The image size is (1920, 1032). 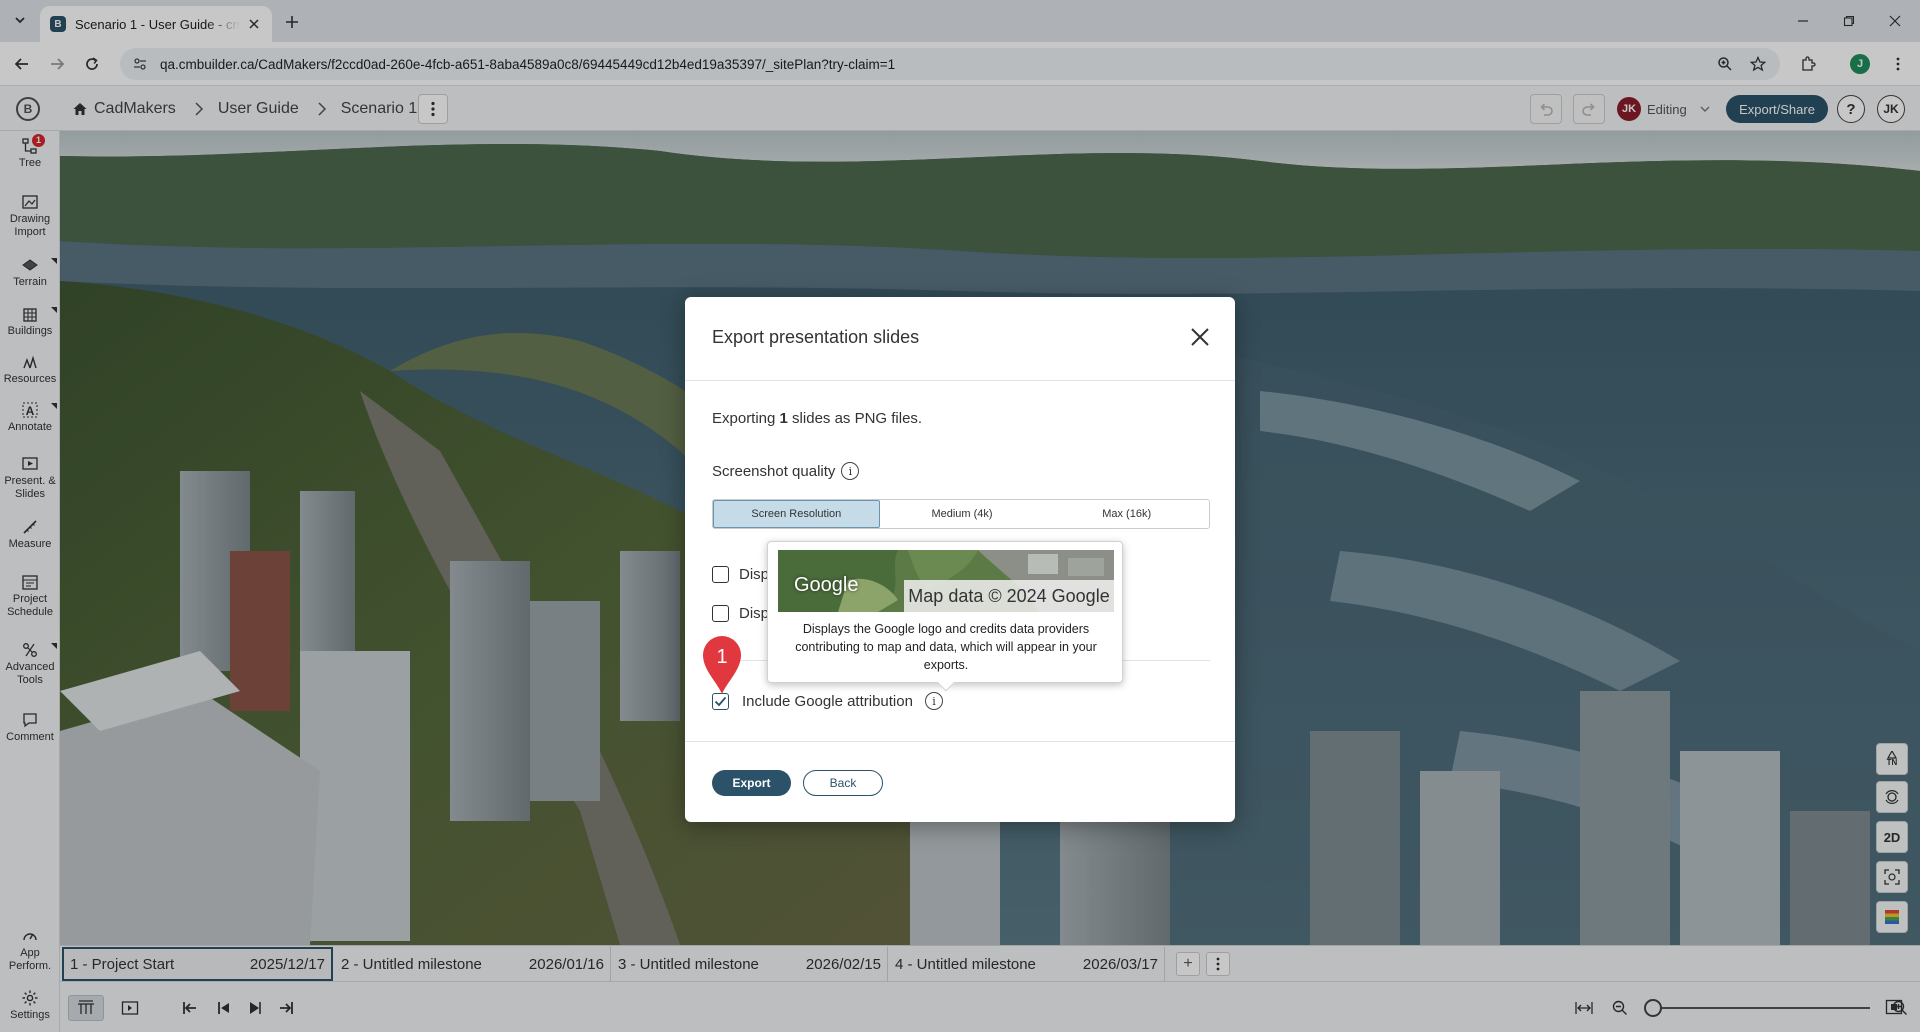 I want to click on step-marker: 1, so click(x=722, y=665).